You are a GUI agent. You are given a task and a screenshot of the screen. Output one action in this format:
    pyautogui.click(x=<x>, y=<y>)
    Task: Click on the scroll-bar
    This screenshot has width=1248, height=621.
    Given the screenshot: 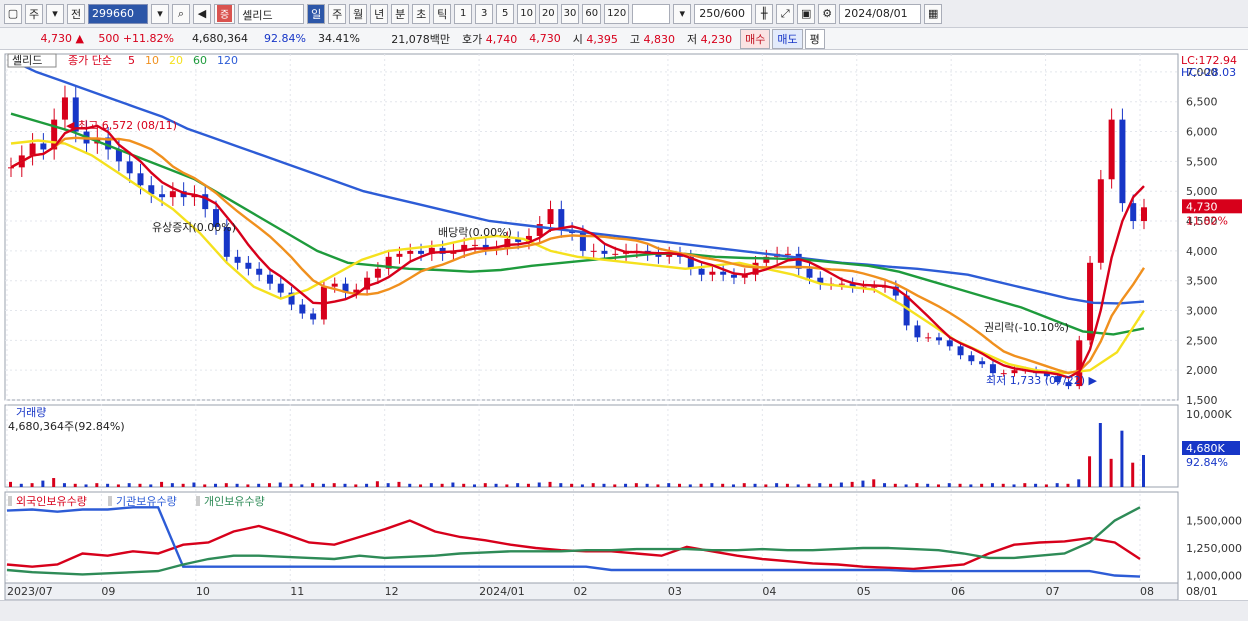 What is the action you would take?
    pyautogui.click(x=624, y=610)
    